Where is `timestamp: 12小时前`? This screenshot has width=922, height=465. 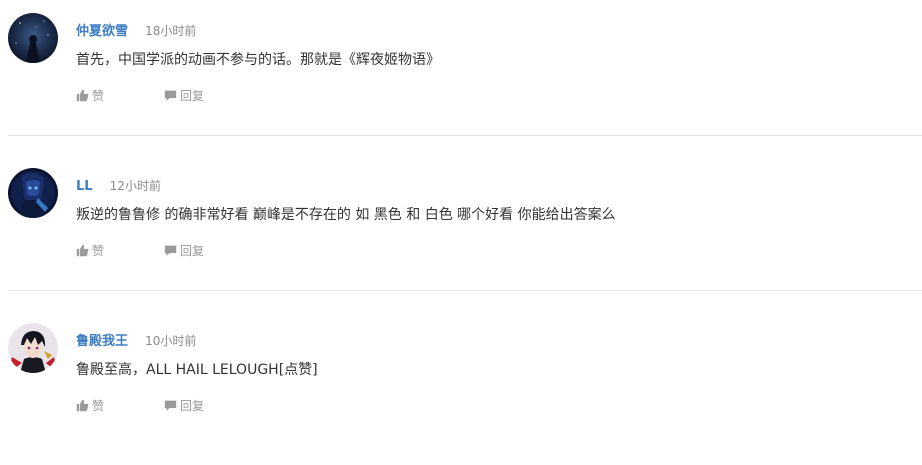
timestamp: 12小时前 is located at coordinates (135, 186).